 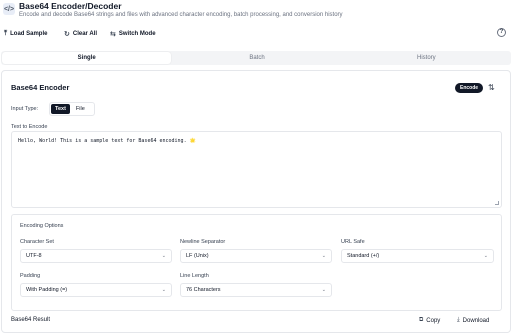 I want to click on line-length-select: 76 Characters ⌄, so click(x=256, y=290).